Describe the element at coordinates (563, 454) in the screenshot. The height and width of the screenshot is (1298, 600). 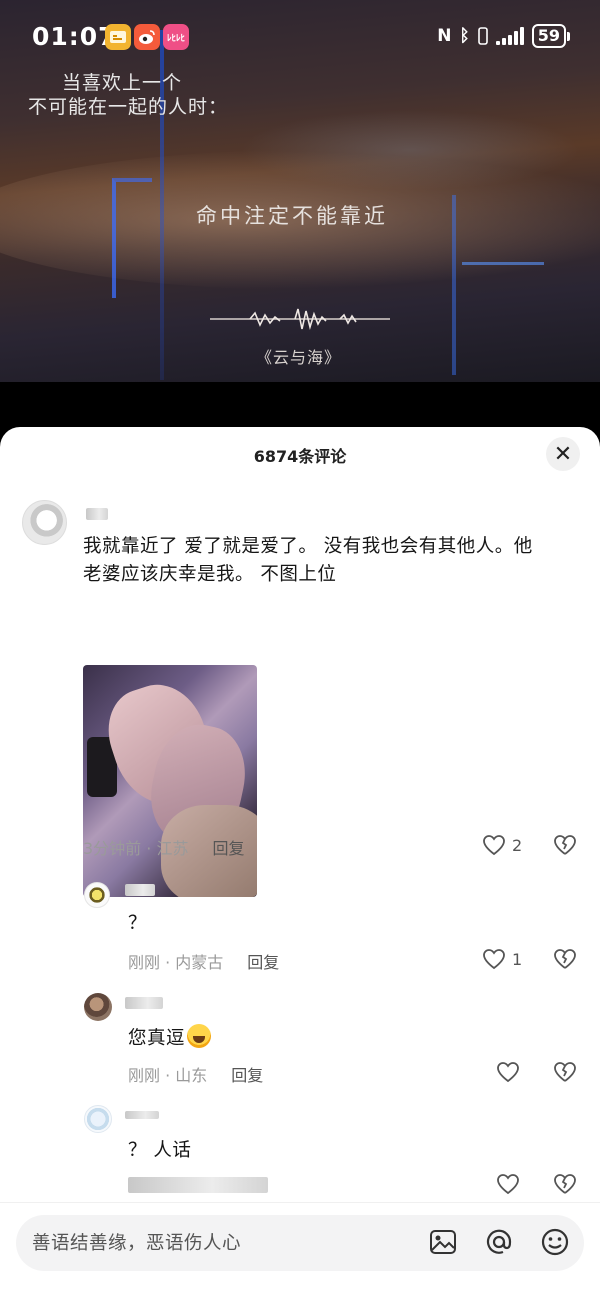
I see `close-icon: ✕` at that location.